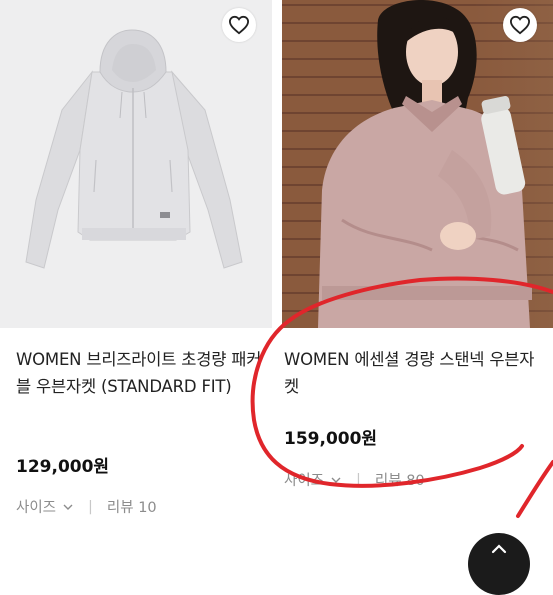 This screenshot has width=553, height=595. What do you see at coordinates (304, 479) in the screenshot?
I see `size-label-2: 사이즈` at bounding box center [304, 479].